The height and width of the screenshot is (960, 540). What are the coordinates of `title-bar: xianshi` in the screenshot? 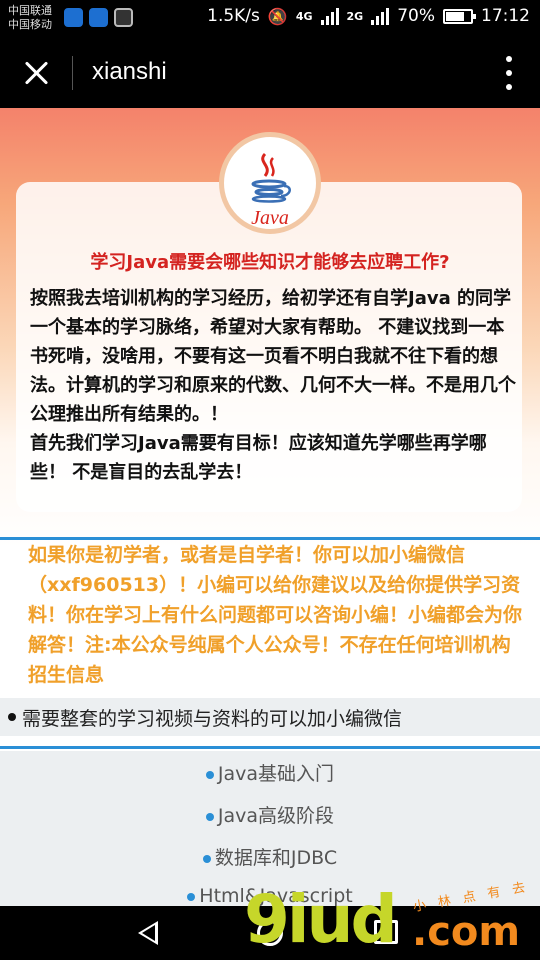 It's located at (270, 73).